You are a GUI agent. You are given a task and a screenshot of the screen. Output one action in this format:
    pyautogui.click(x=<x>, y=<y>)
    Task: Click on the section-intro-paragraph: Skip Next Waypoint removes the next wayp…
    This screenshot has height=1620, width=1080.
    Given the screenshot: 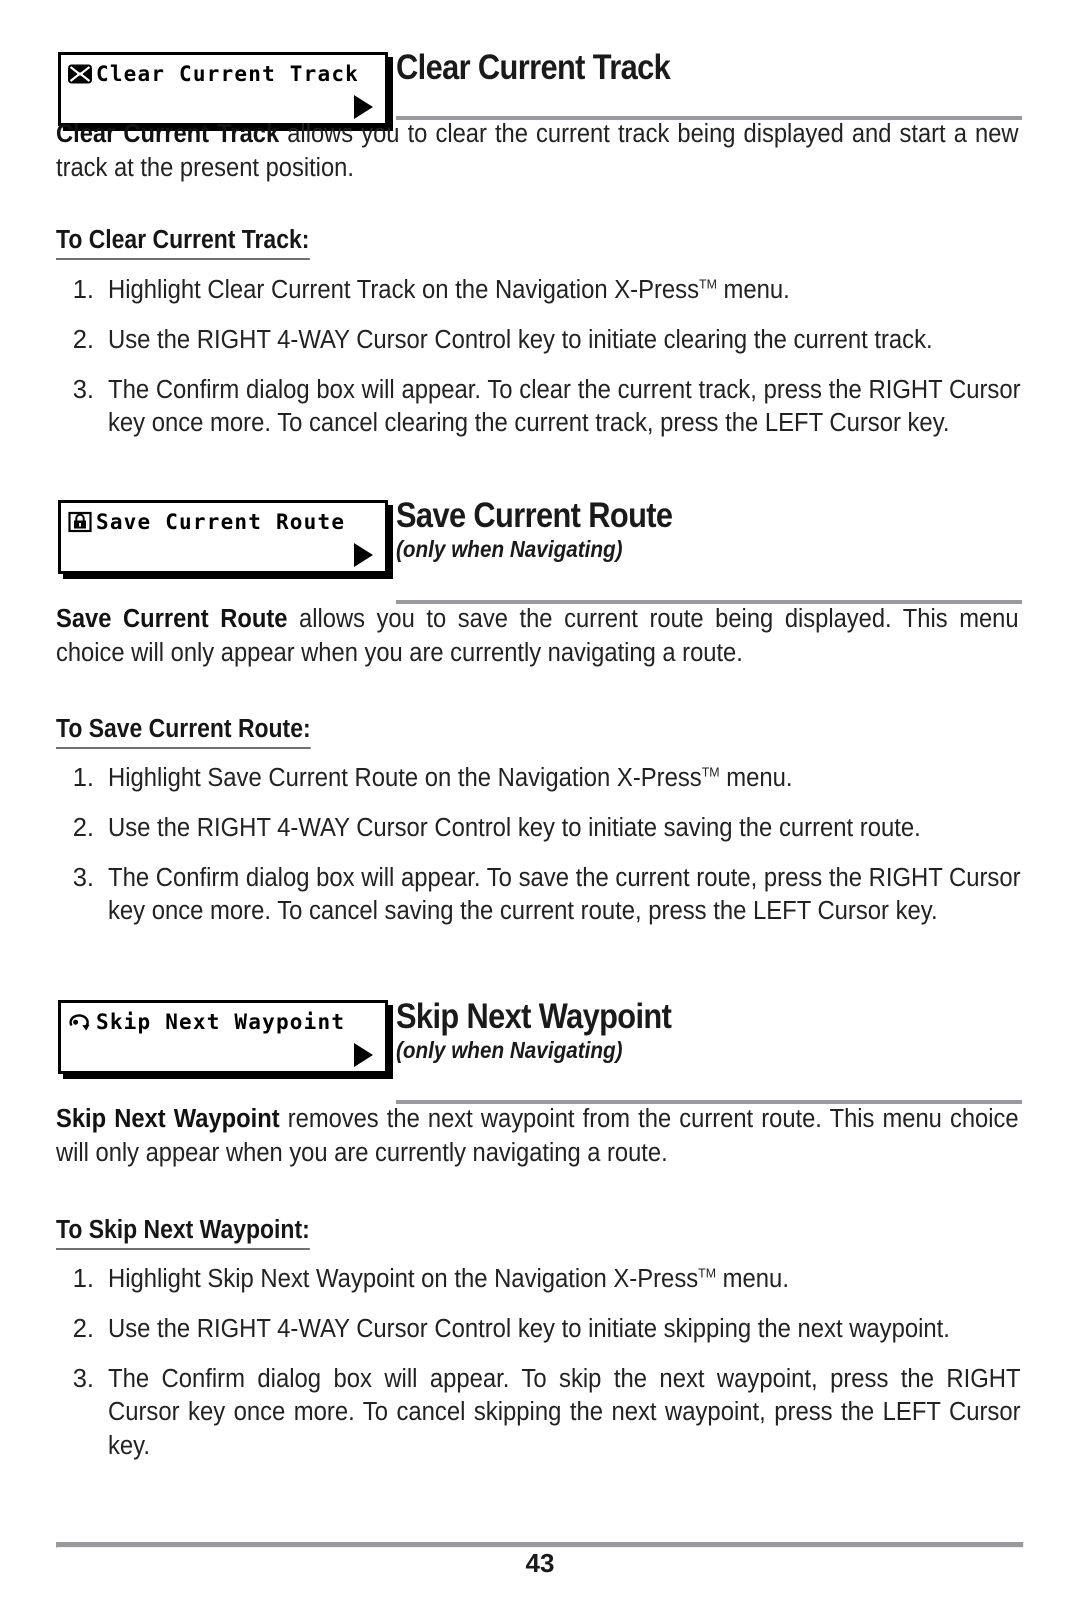 What is the action you would take?
    pyautogui.click(x=537, y=1136)
    